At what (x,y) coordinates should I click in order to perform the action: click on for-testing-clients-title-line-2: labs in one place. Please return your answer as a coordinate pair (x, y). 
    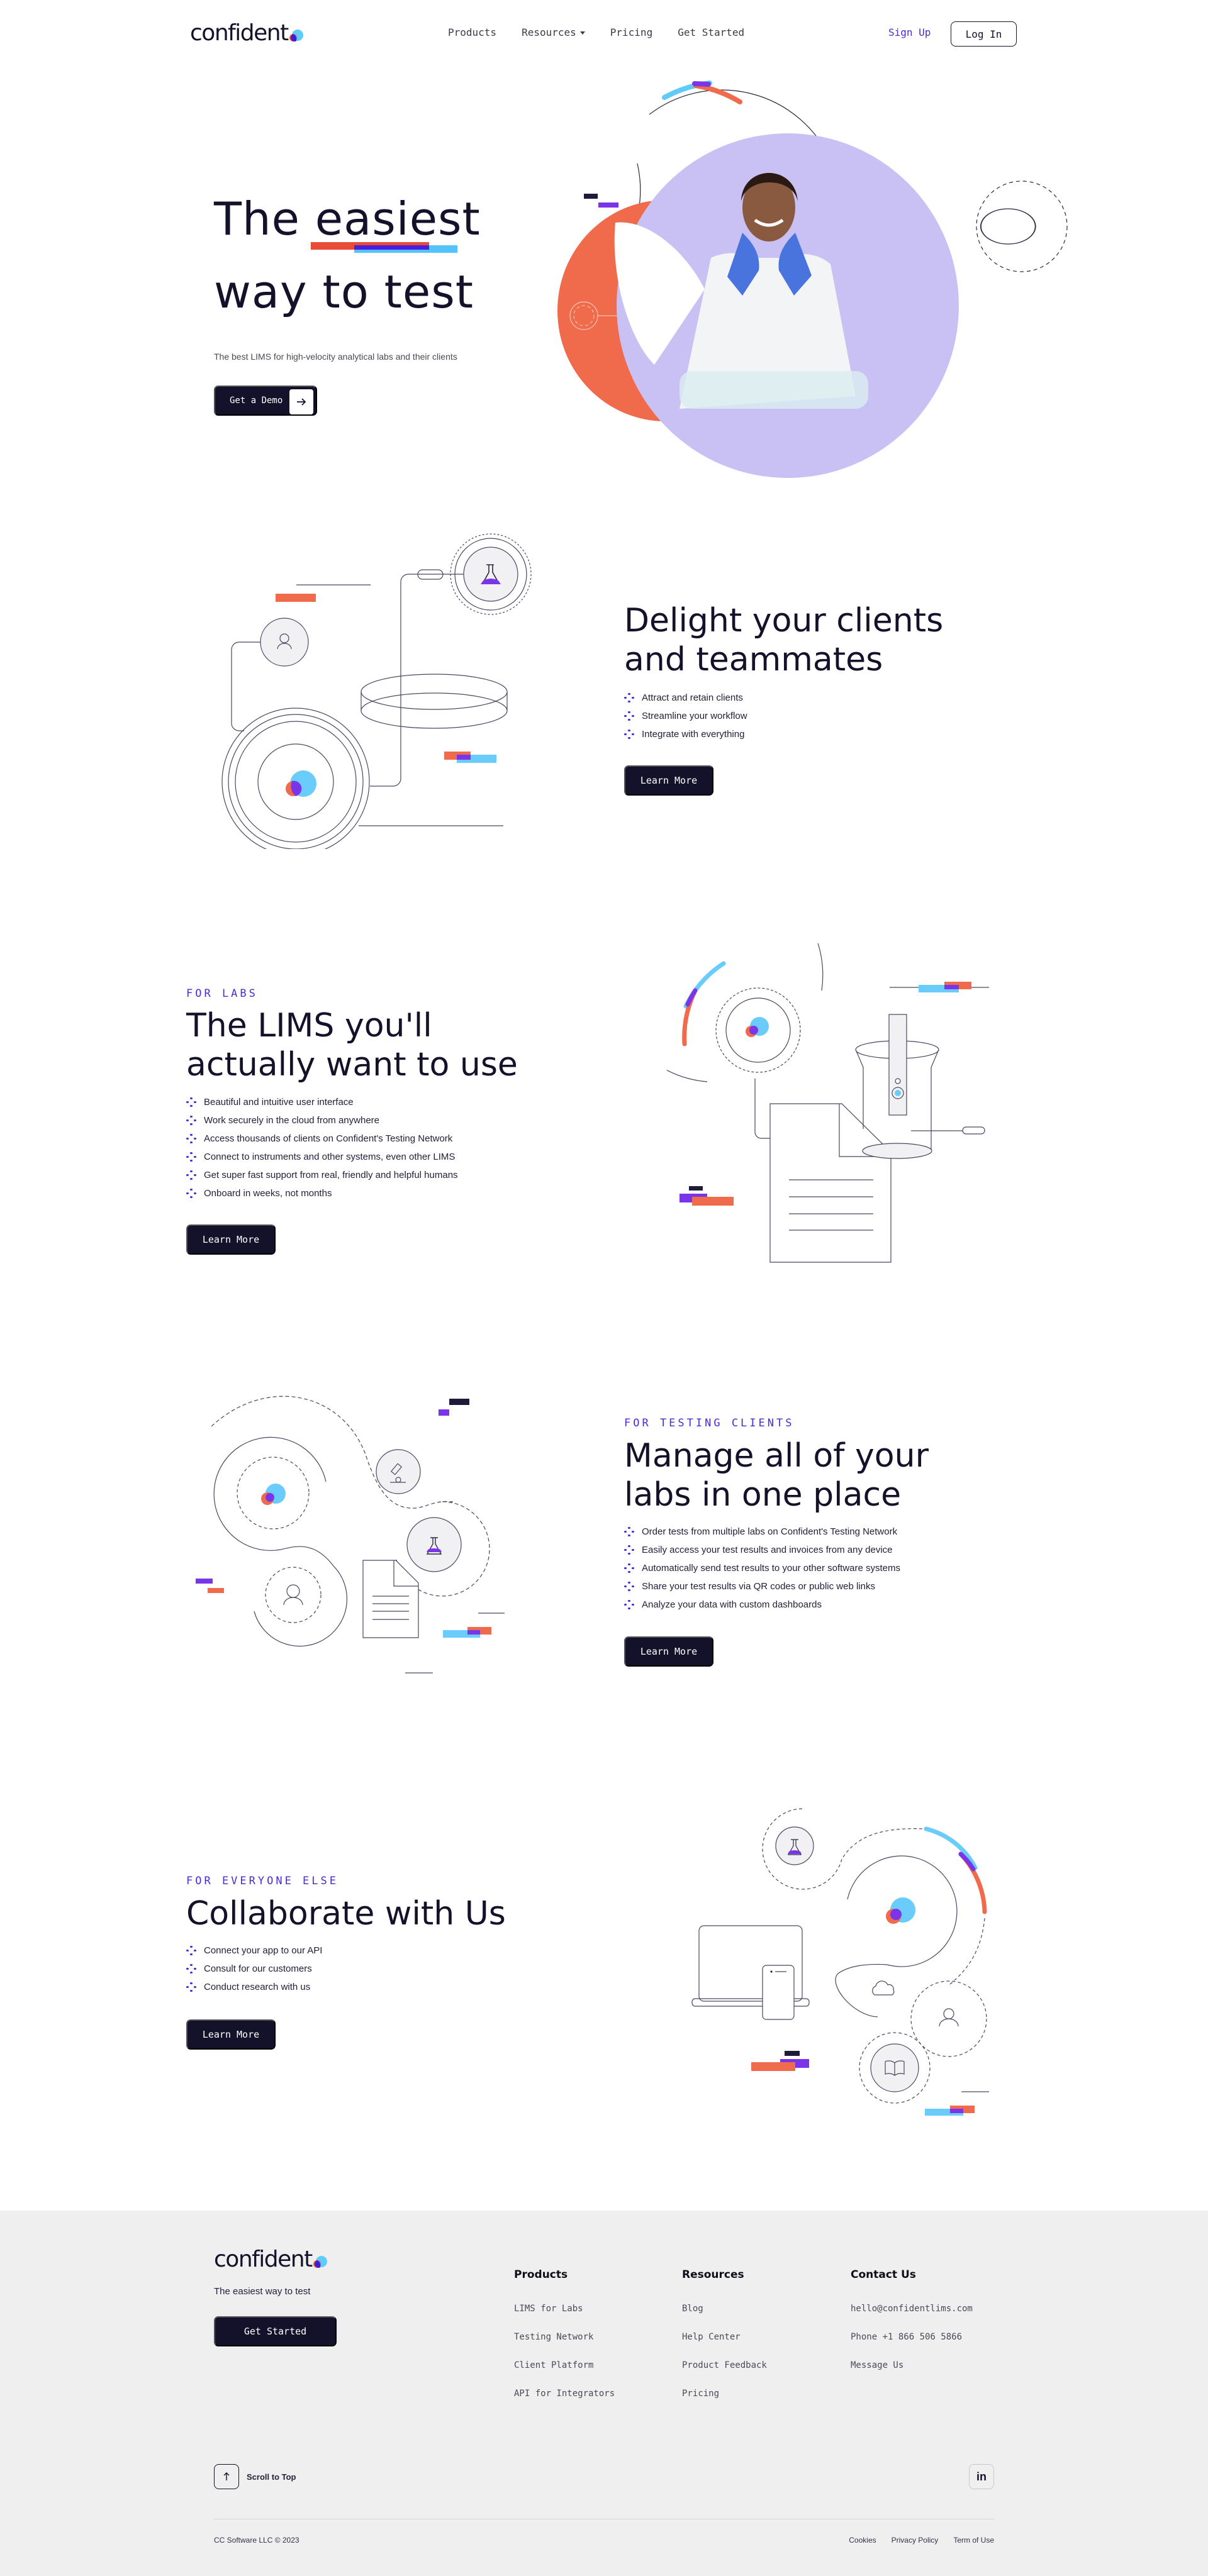
    Looking at the image, I should click on (763, 1495).